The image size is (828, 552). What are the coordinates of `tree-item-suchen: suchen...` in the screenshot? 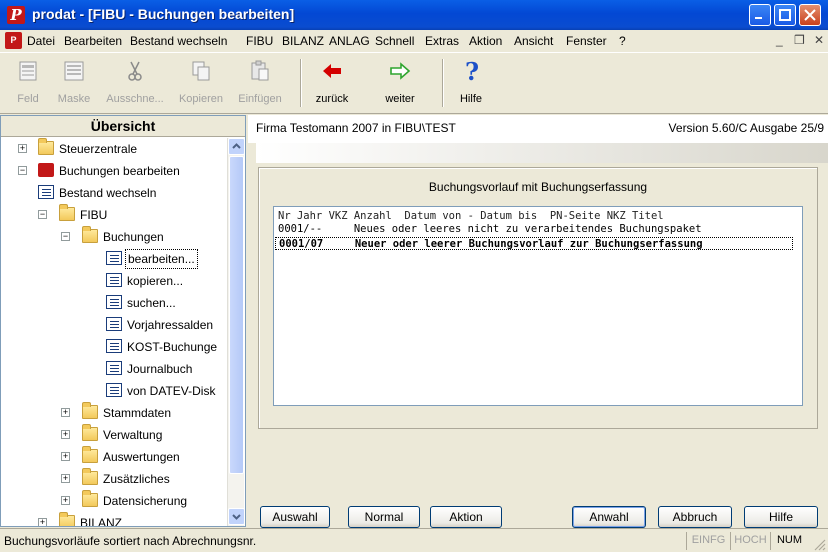 It's located at (114, 303).